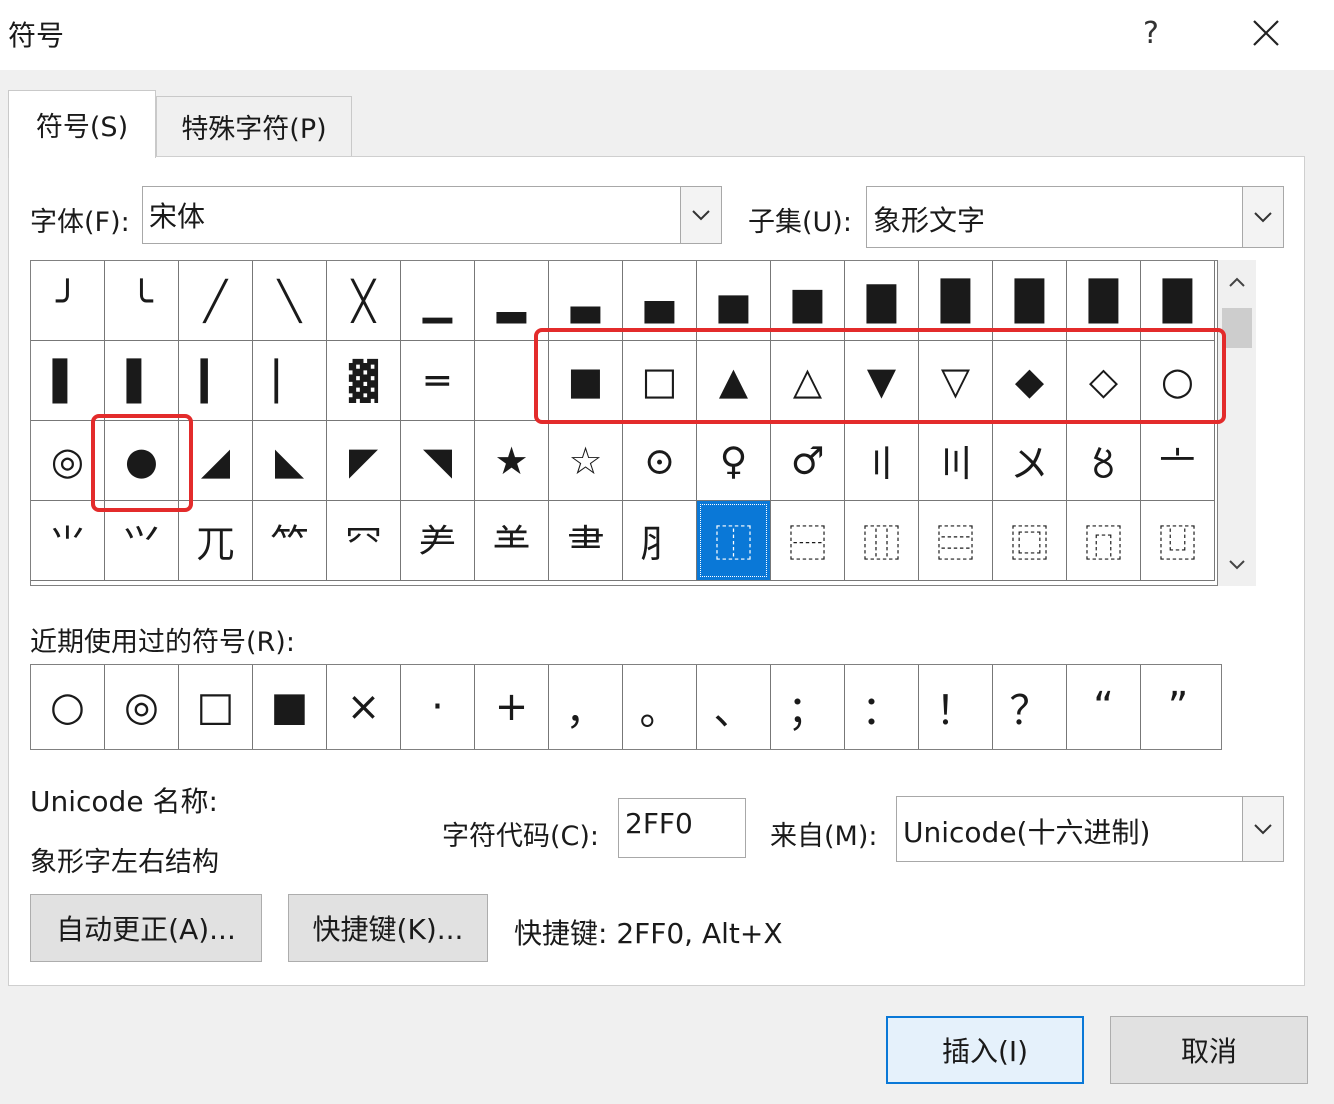 The width and height of the screenshot is (1334, 1104). I want to click on symbol-cell: 〥, so click(1104, 461).